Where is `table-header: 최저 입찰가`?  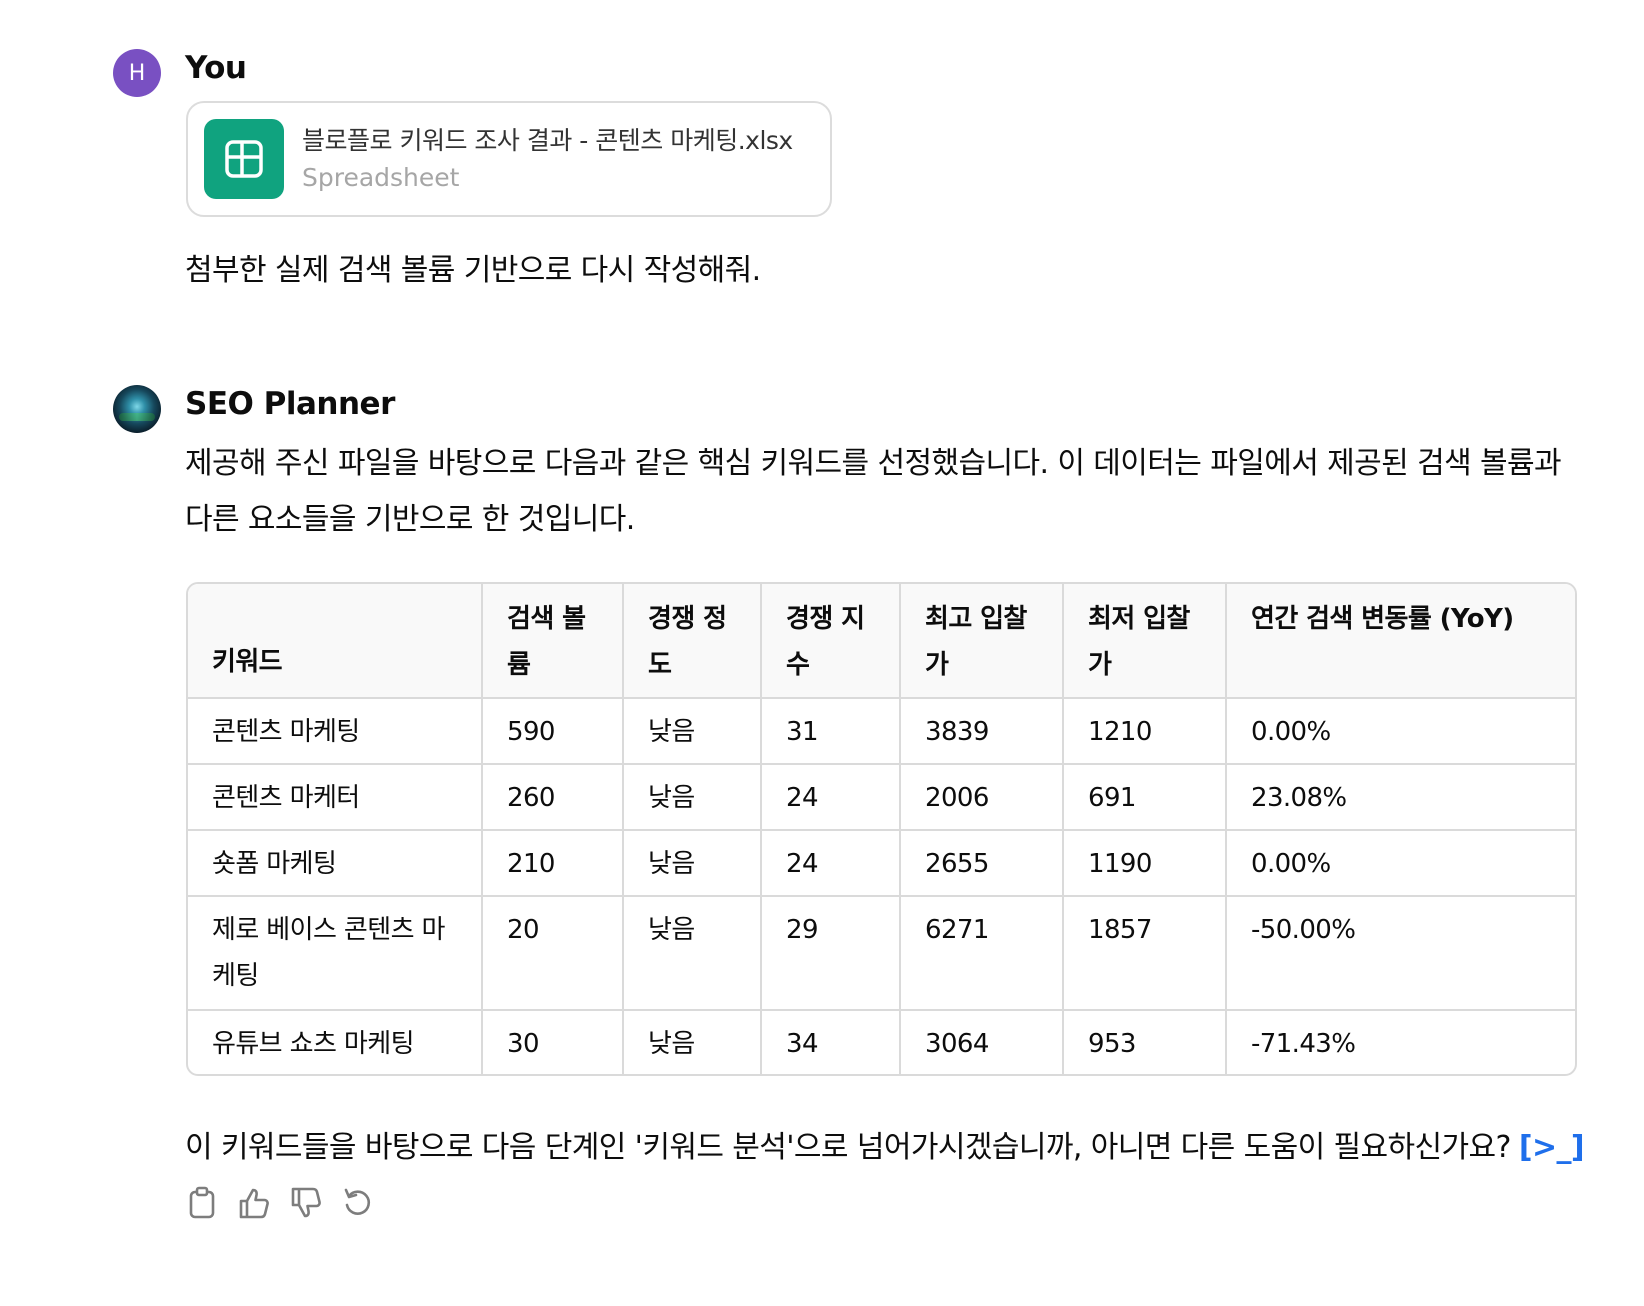 table-header: 최저 입찰가 is located at coordinates (1145, 641).